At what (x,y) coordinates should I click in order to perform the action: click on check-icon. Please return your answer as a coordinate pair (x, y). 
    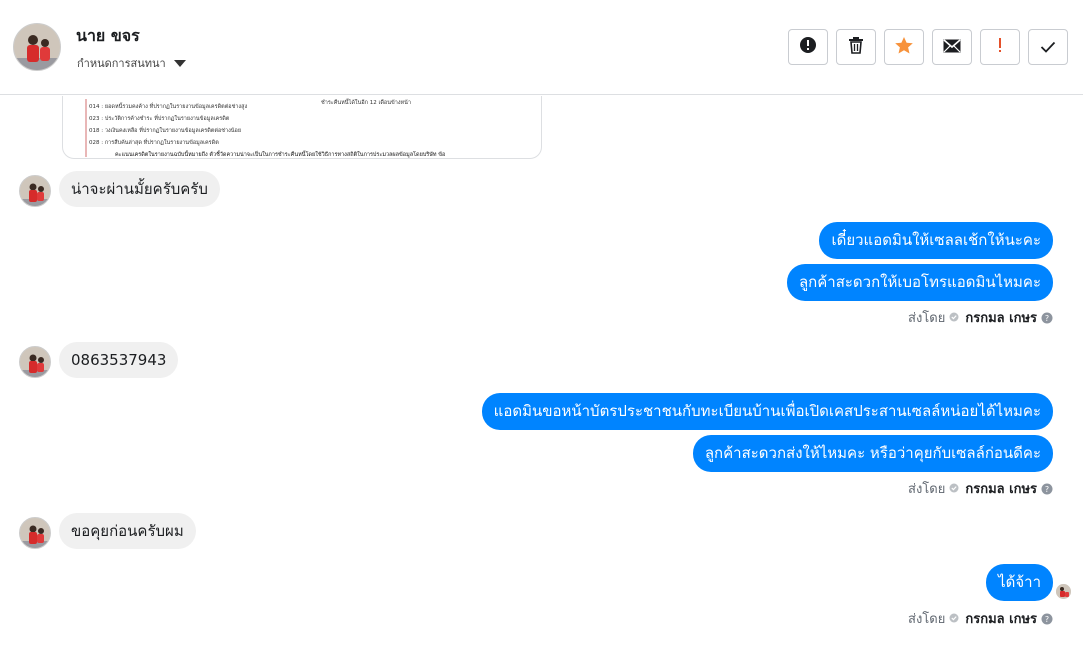
    Looking at the image, I should click on (1048, 47).